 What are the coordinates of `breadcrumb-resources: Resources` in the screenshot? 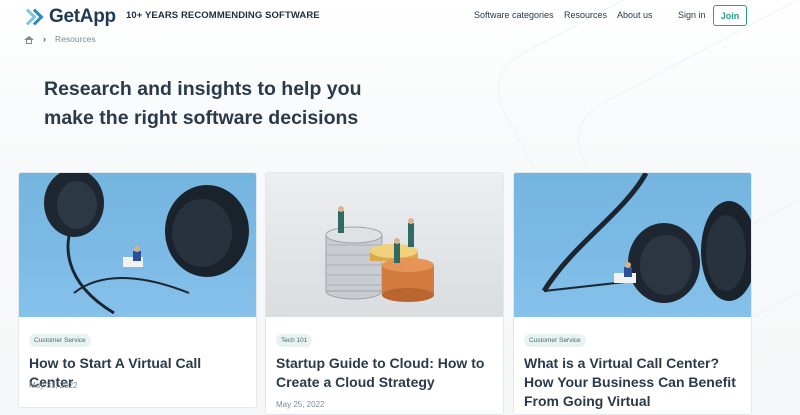 It's located at (75, 39).